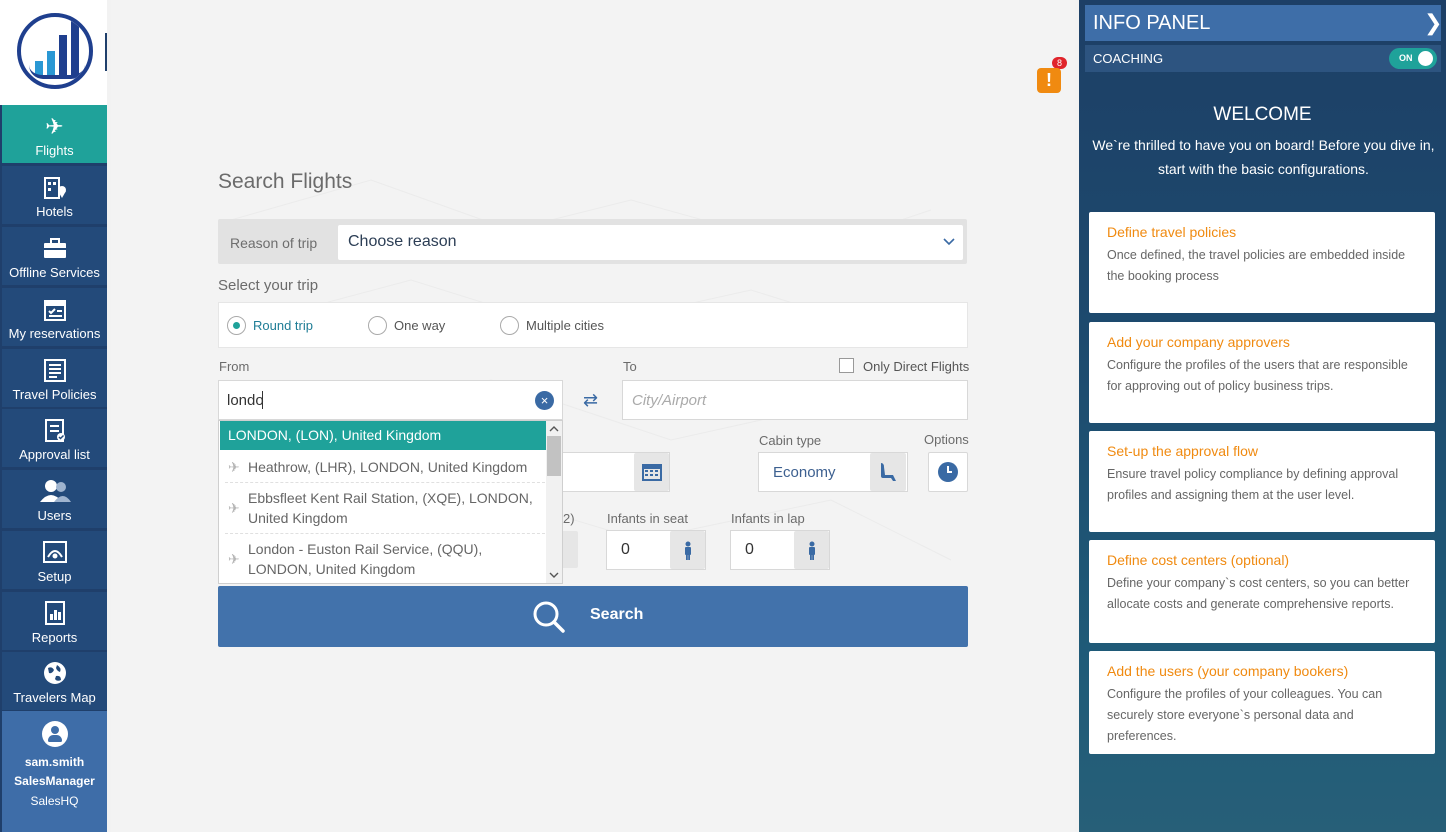 The width and height of the screenshot is (1446, 832). What do you see at coordinates (569, 518) in the screenshot?
I see `passenger-label-partial: 2)` at bounding box center [569, 518].